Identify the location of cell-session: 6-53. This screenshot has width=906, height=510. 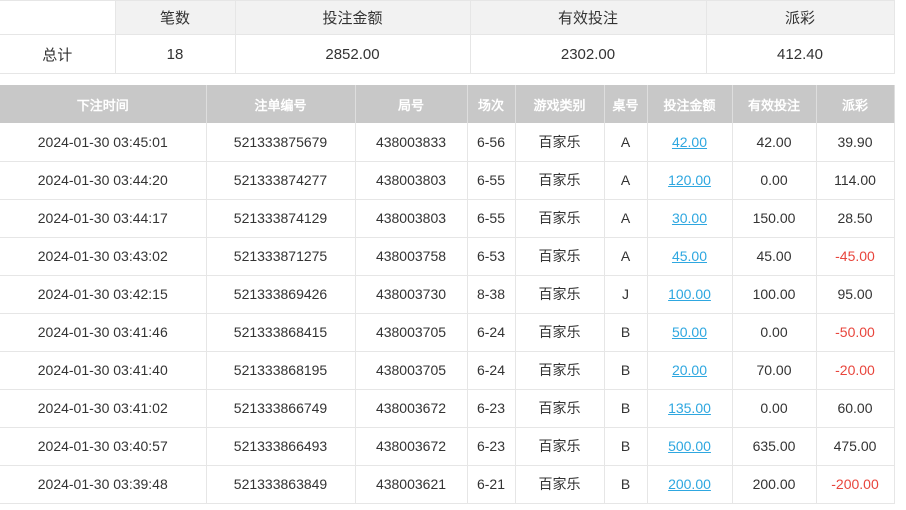
(491, 256).